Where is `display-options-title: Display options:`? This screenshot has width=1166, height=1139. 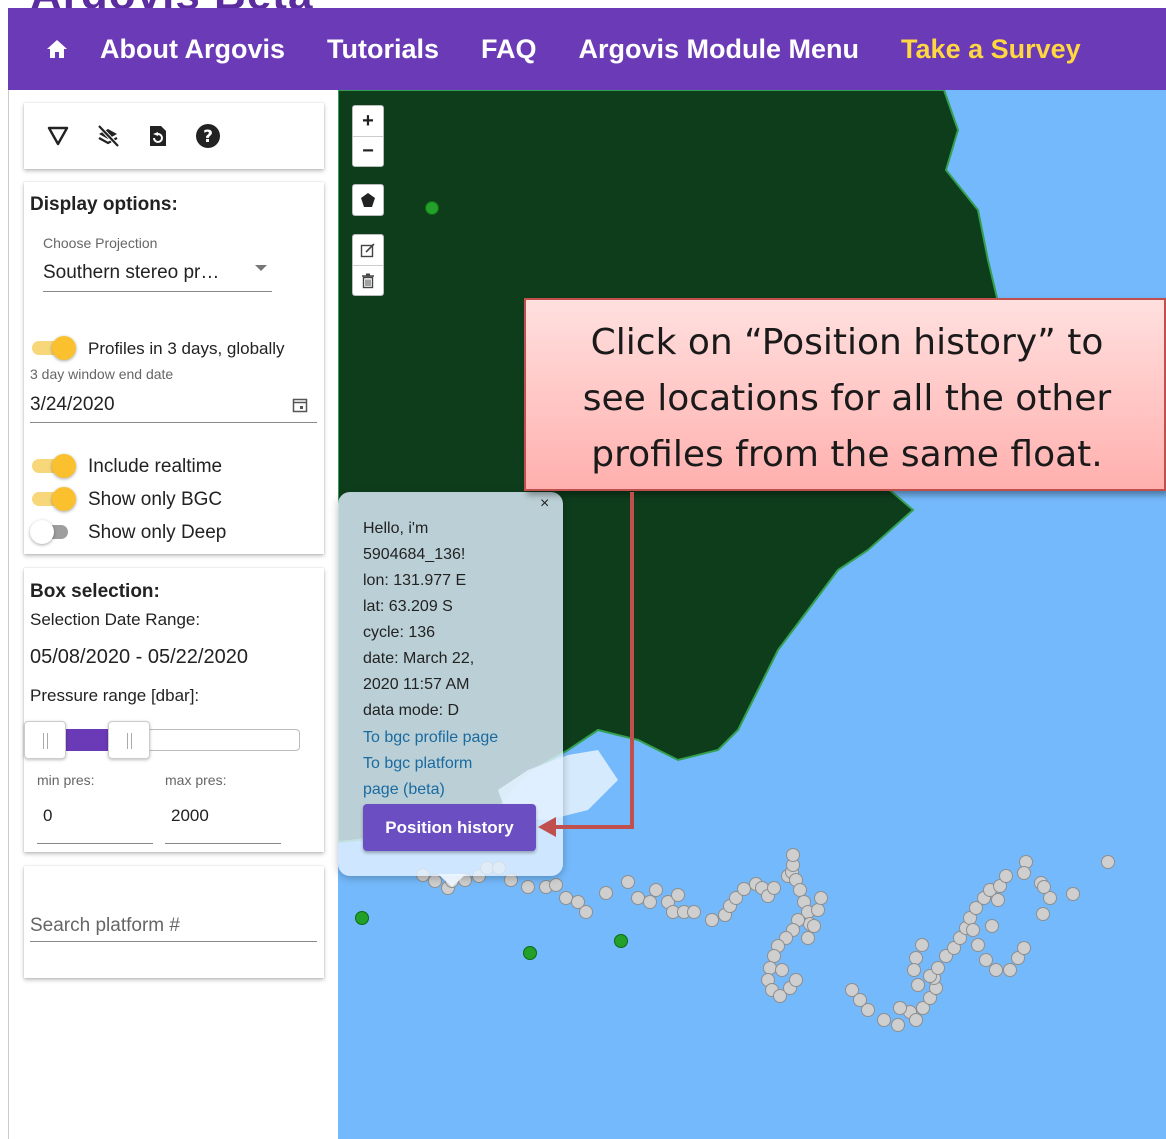
display-options-title: Display options: is located at coordinates (104, 204).